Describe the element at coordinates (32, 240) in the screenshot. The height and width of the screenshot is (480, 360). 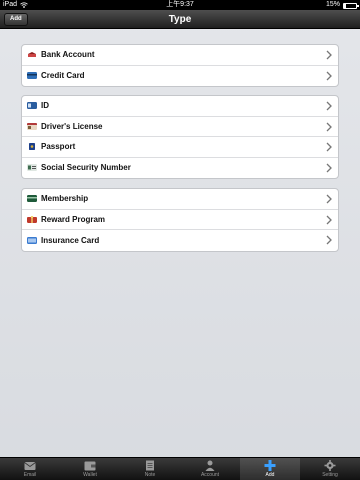
I see `insurance-card-icon` at that location.